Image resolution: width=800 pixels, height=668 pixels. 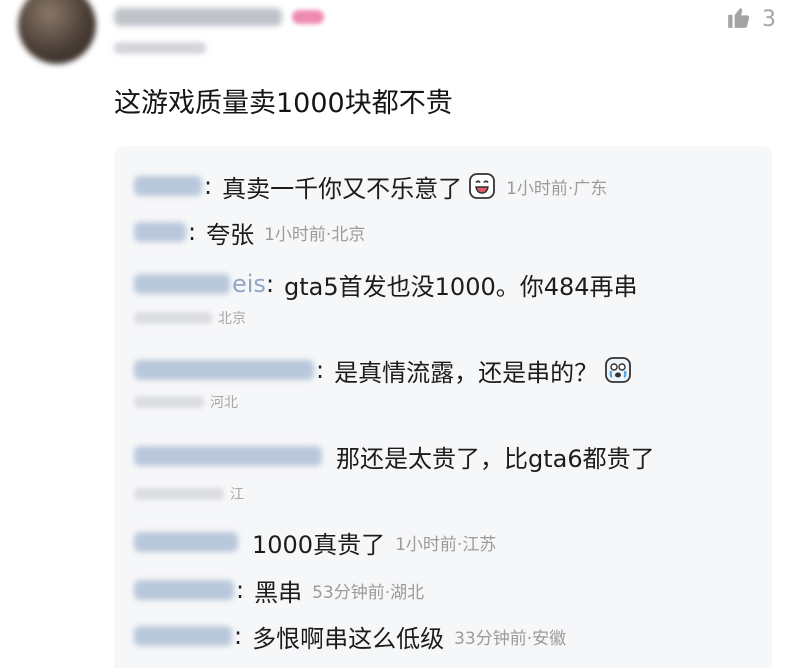 I want to click on like-button: 3, so click(x=751, y=19).